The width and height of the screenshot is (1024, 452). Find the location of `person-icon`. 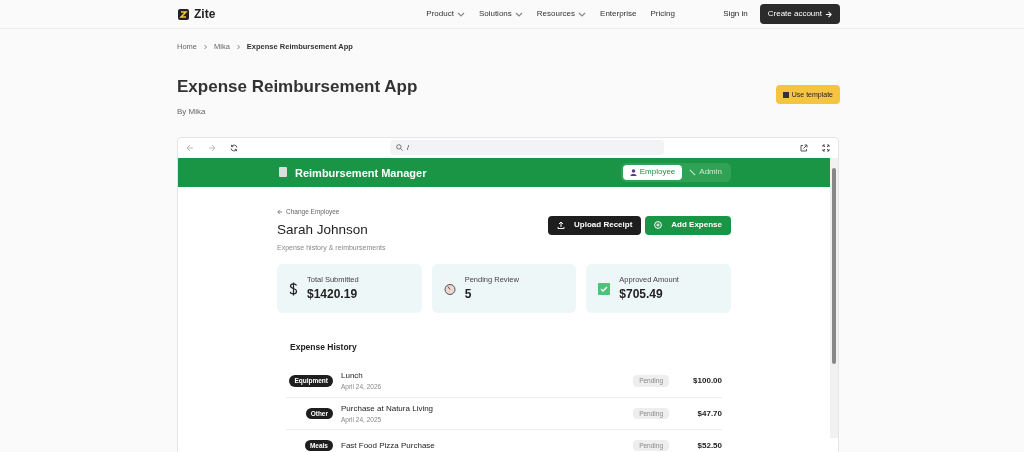

person-icon is located at coordinates (633, 172).